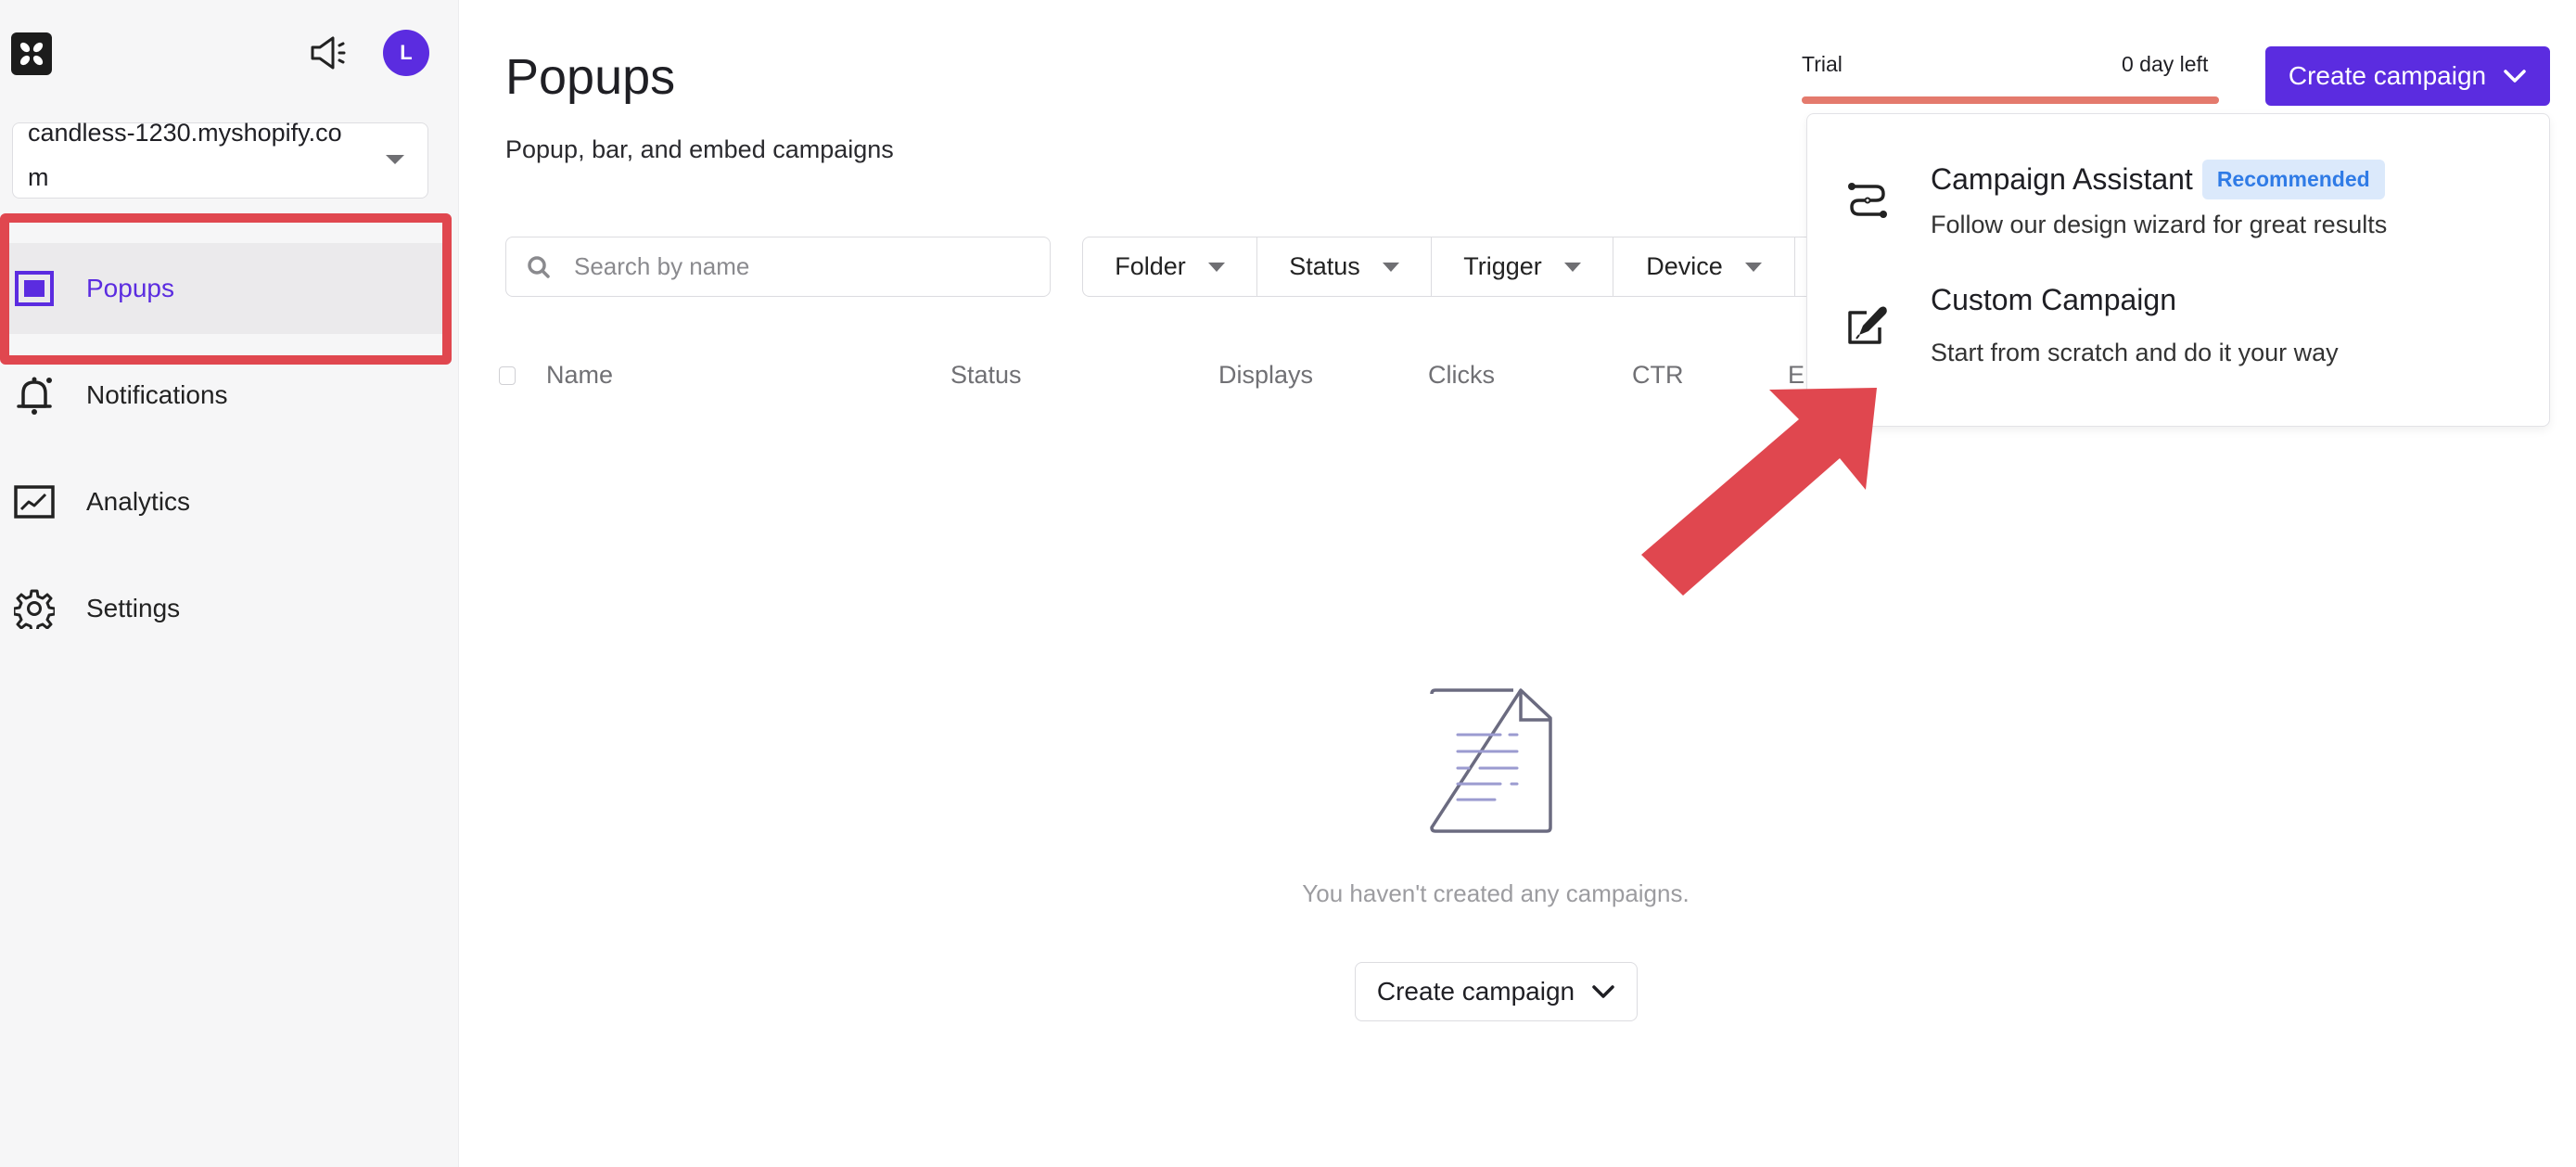  Describe the element at coordinates (34, 288) in the screenshot. I see `popup-window-icon` at that location.